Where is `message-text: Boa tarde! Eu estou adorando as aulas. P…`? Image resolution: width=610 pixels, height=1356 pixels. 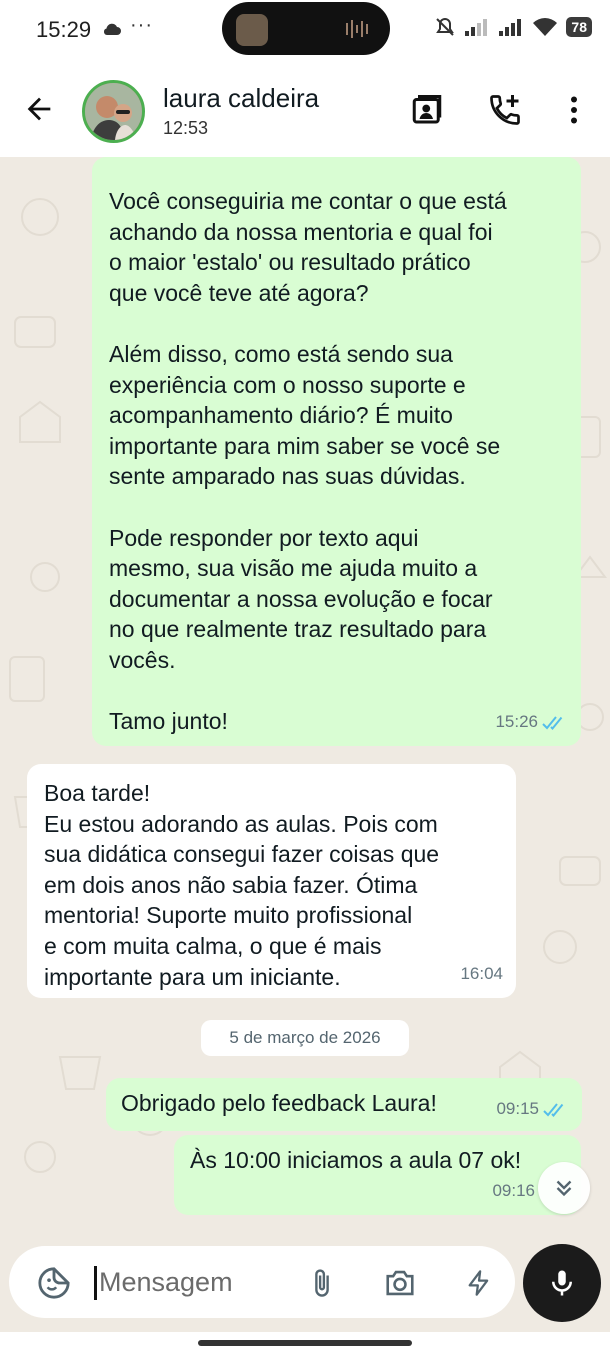
message-text: Boa tarde! Eu estou adorando as aulas. P… is located at coordinates (242, 885).